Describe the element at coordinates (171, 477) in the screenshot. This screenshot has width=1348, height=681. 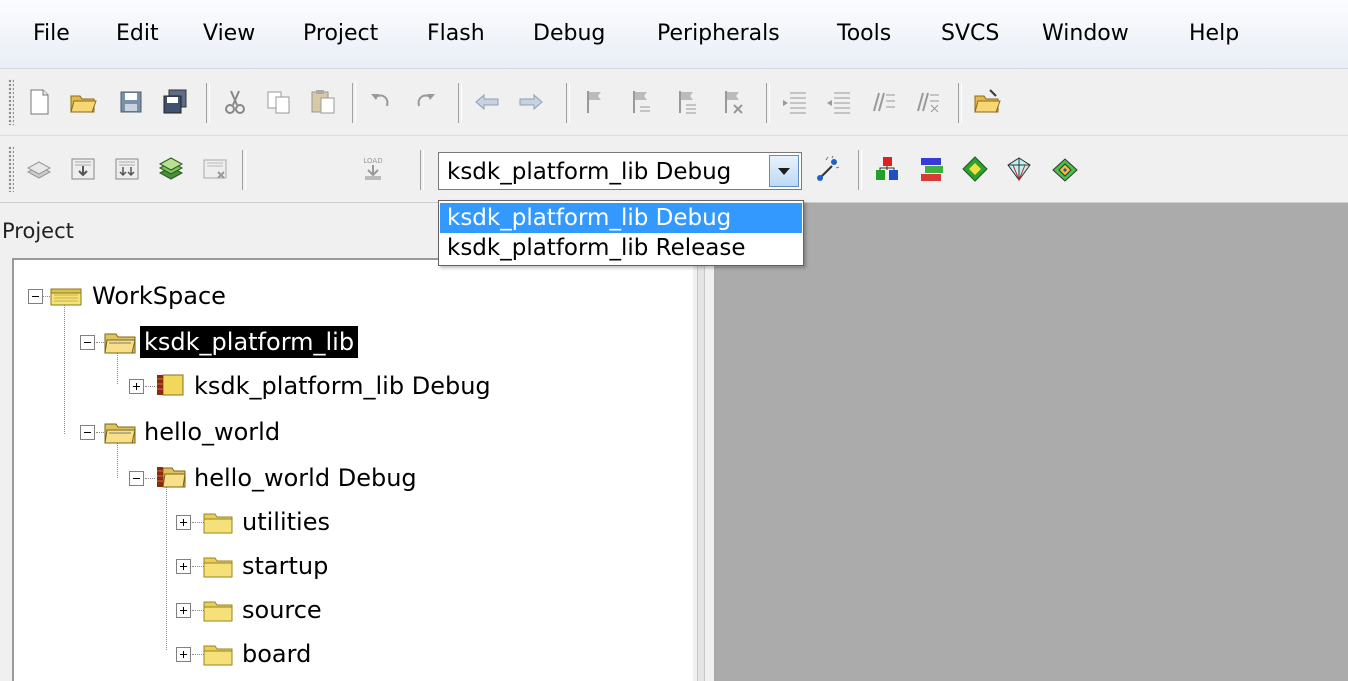
I see `target-icon` at that location.